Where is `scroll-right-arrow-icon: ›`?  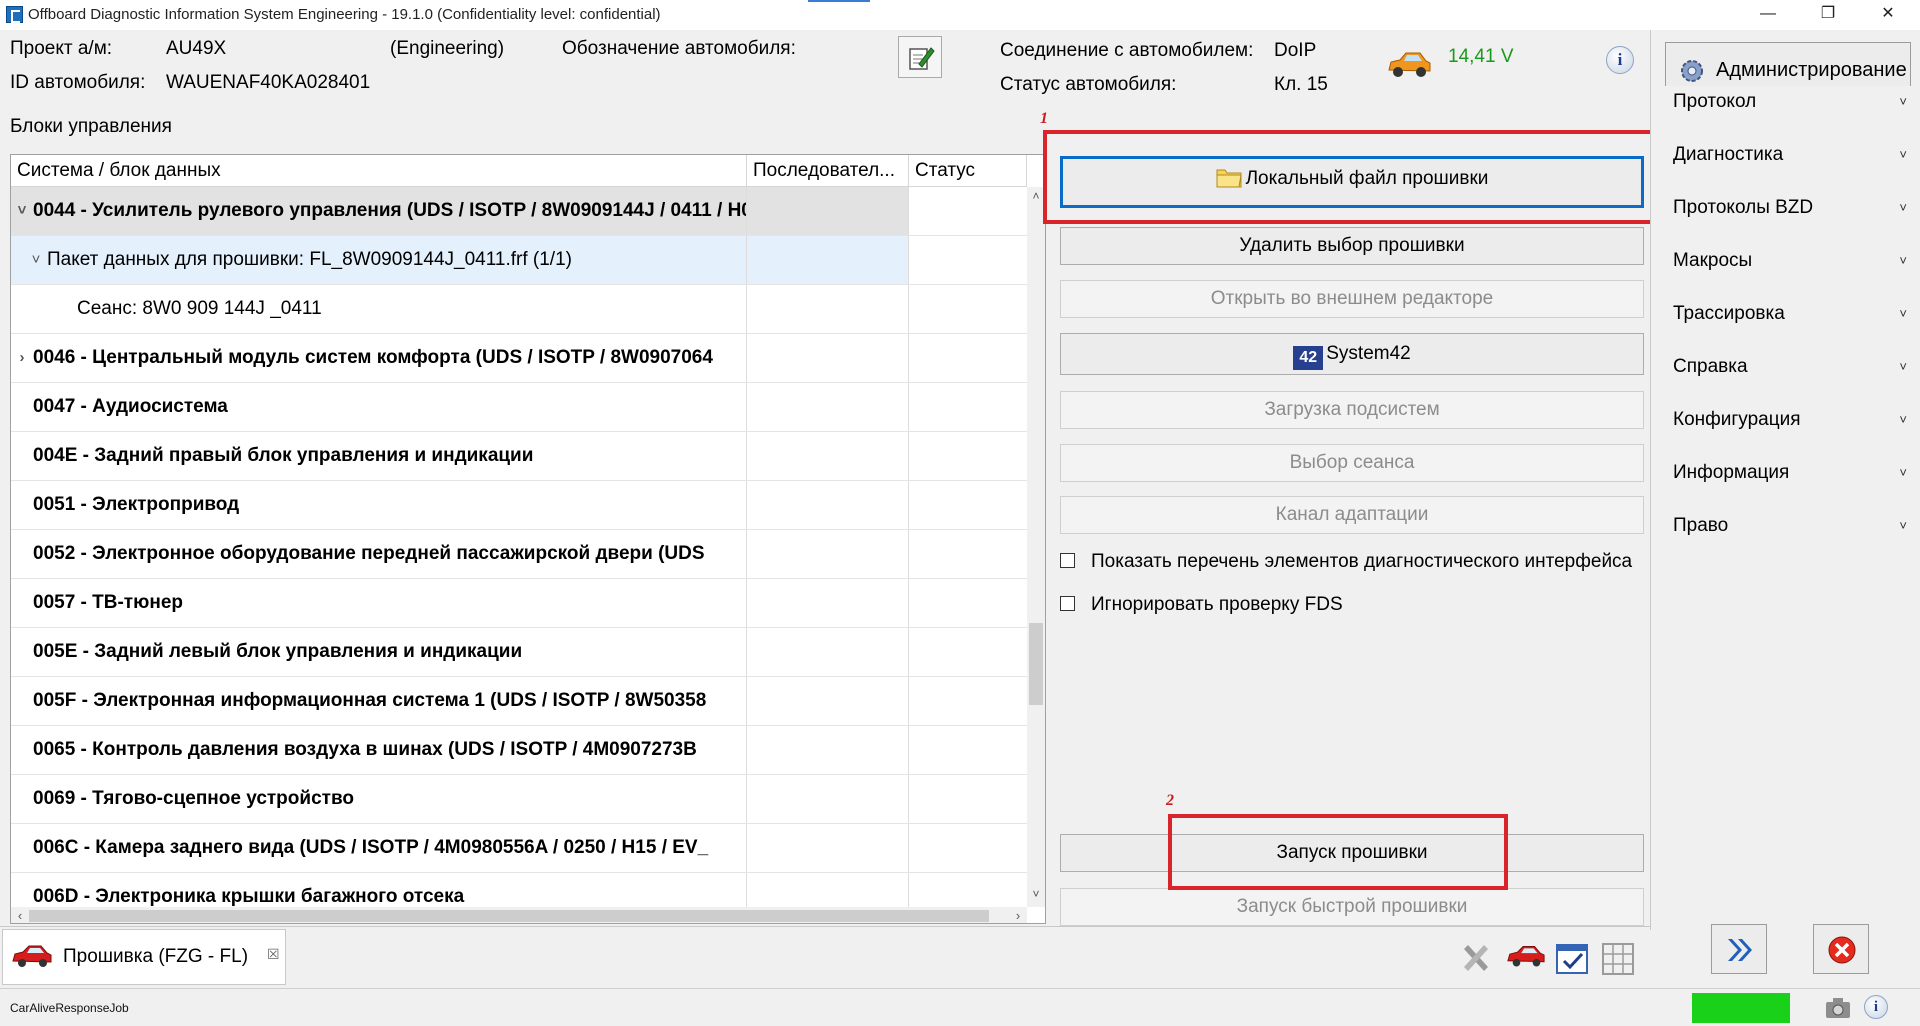 scroll-right-arrow-icon: › is located at coordinates (1018, 915).